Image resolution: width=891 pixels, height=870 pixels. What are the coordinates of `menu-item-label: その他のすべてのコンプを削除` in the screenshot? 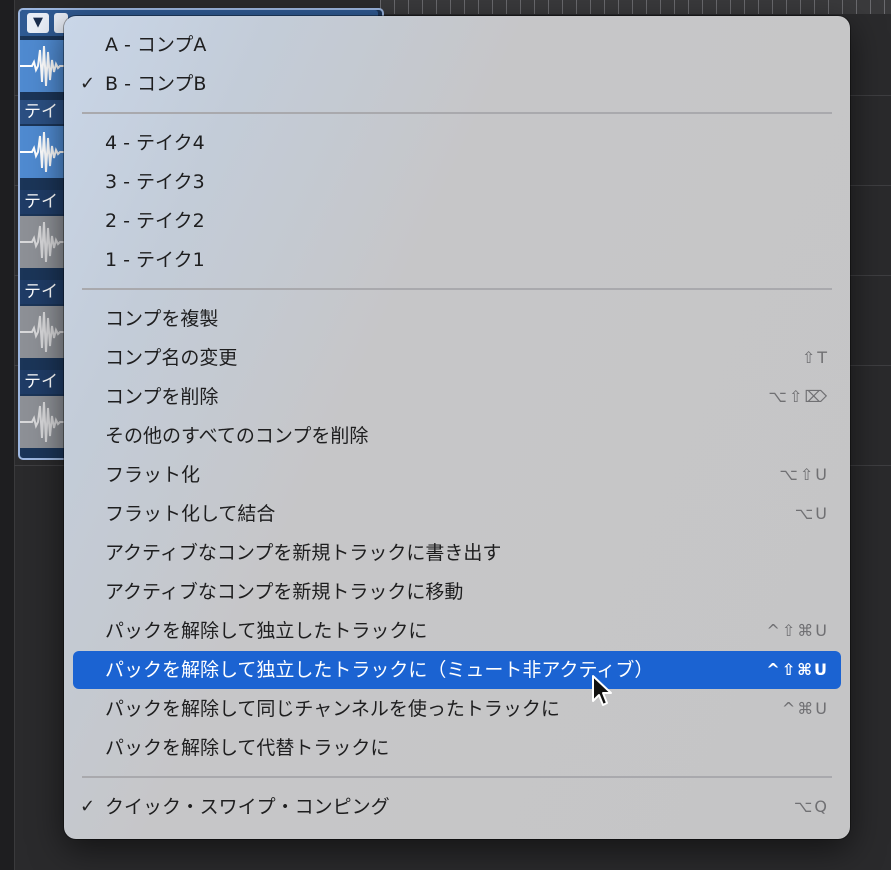 It's located at (237, 436).